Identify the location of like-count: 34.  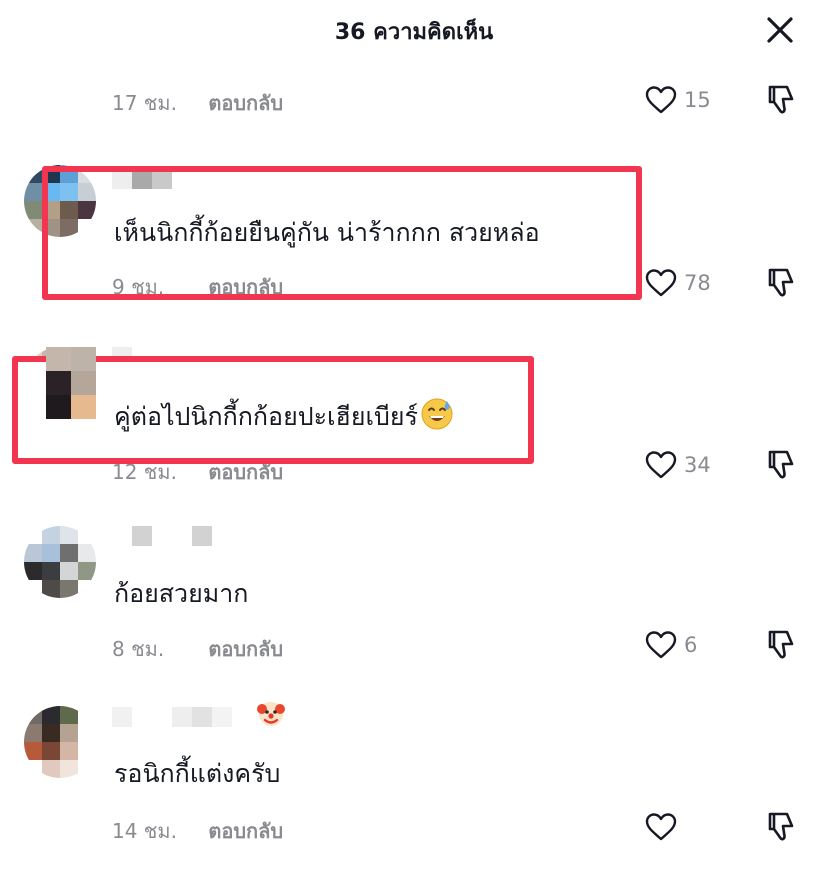
(697, 465).